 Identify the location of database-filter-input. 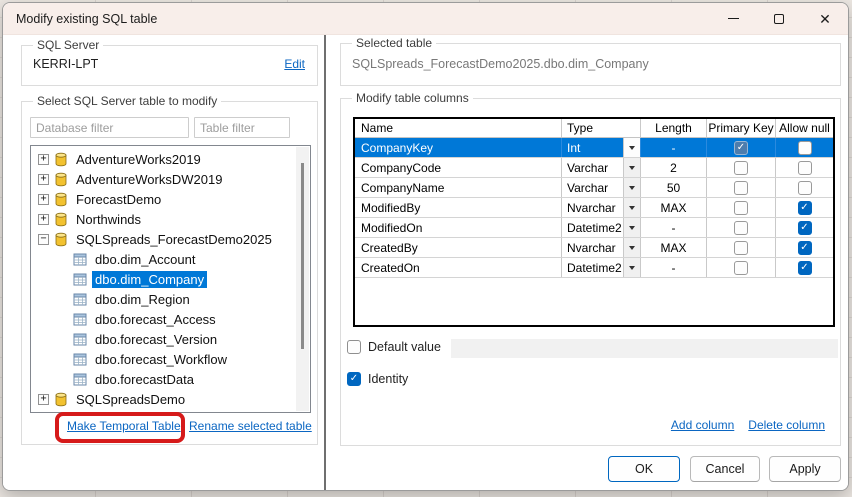
(109, 127).